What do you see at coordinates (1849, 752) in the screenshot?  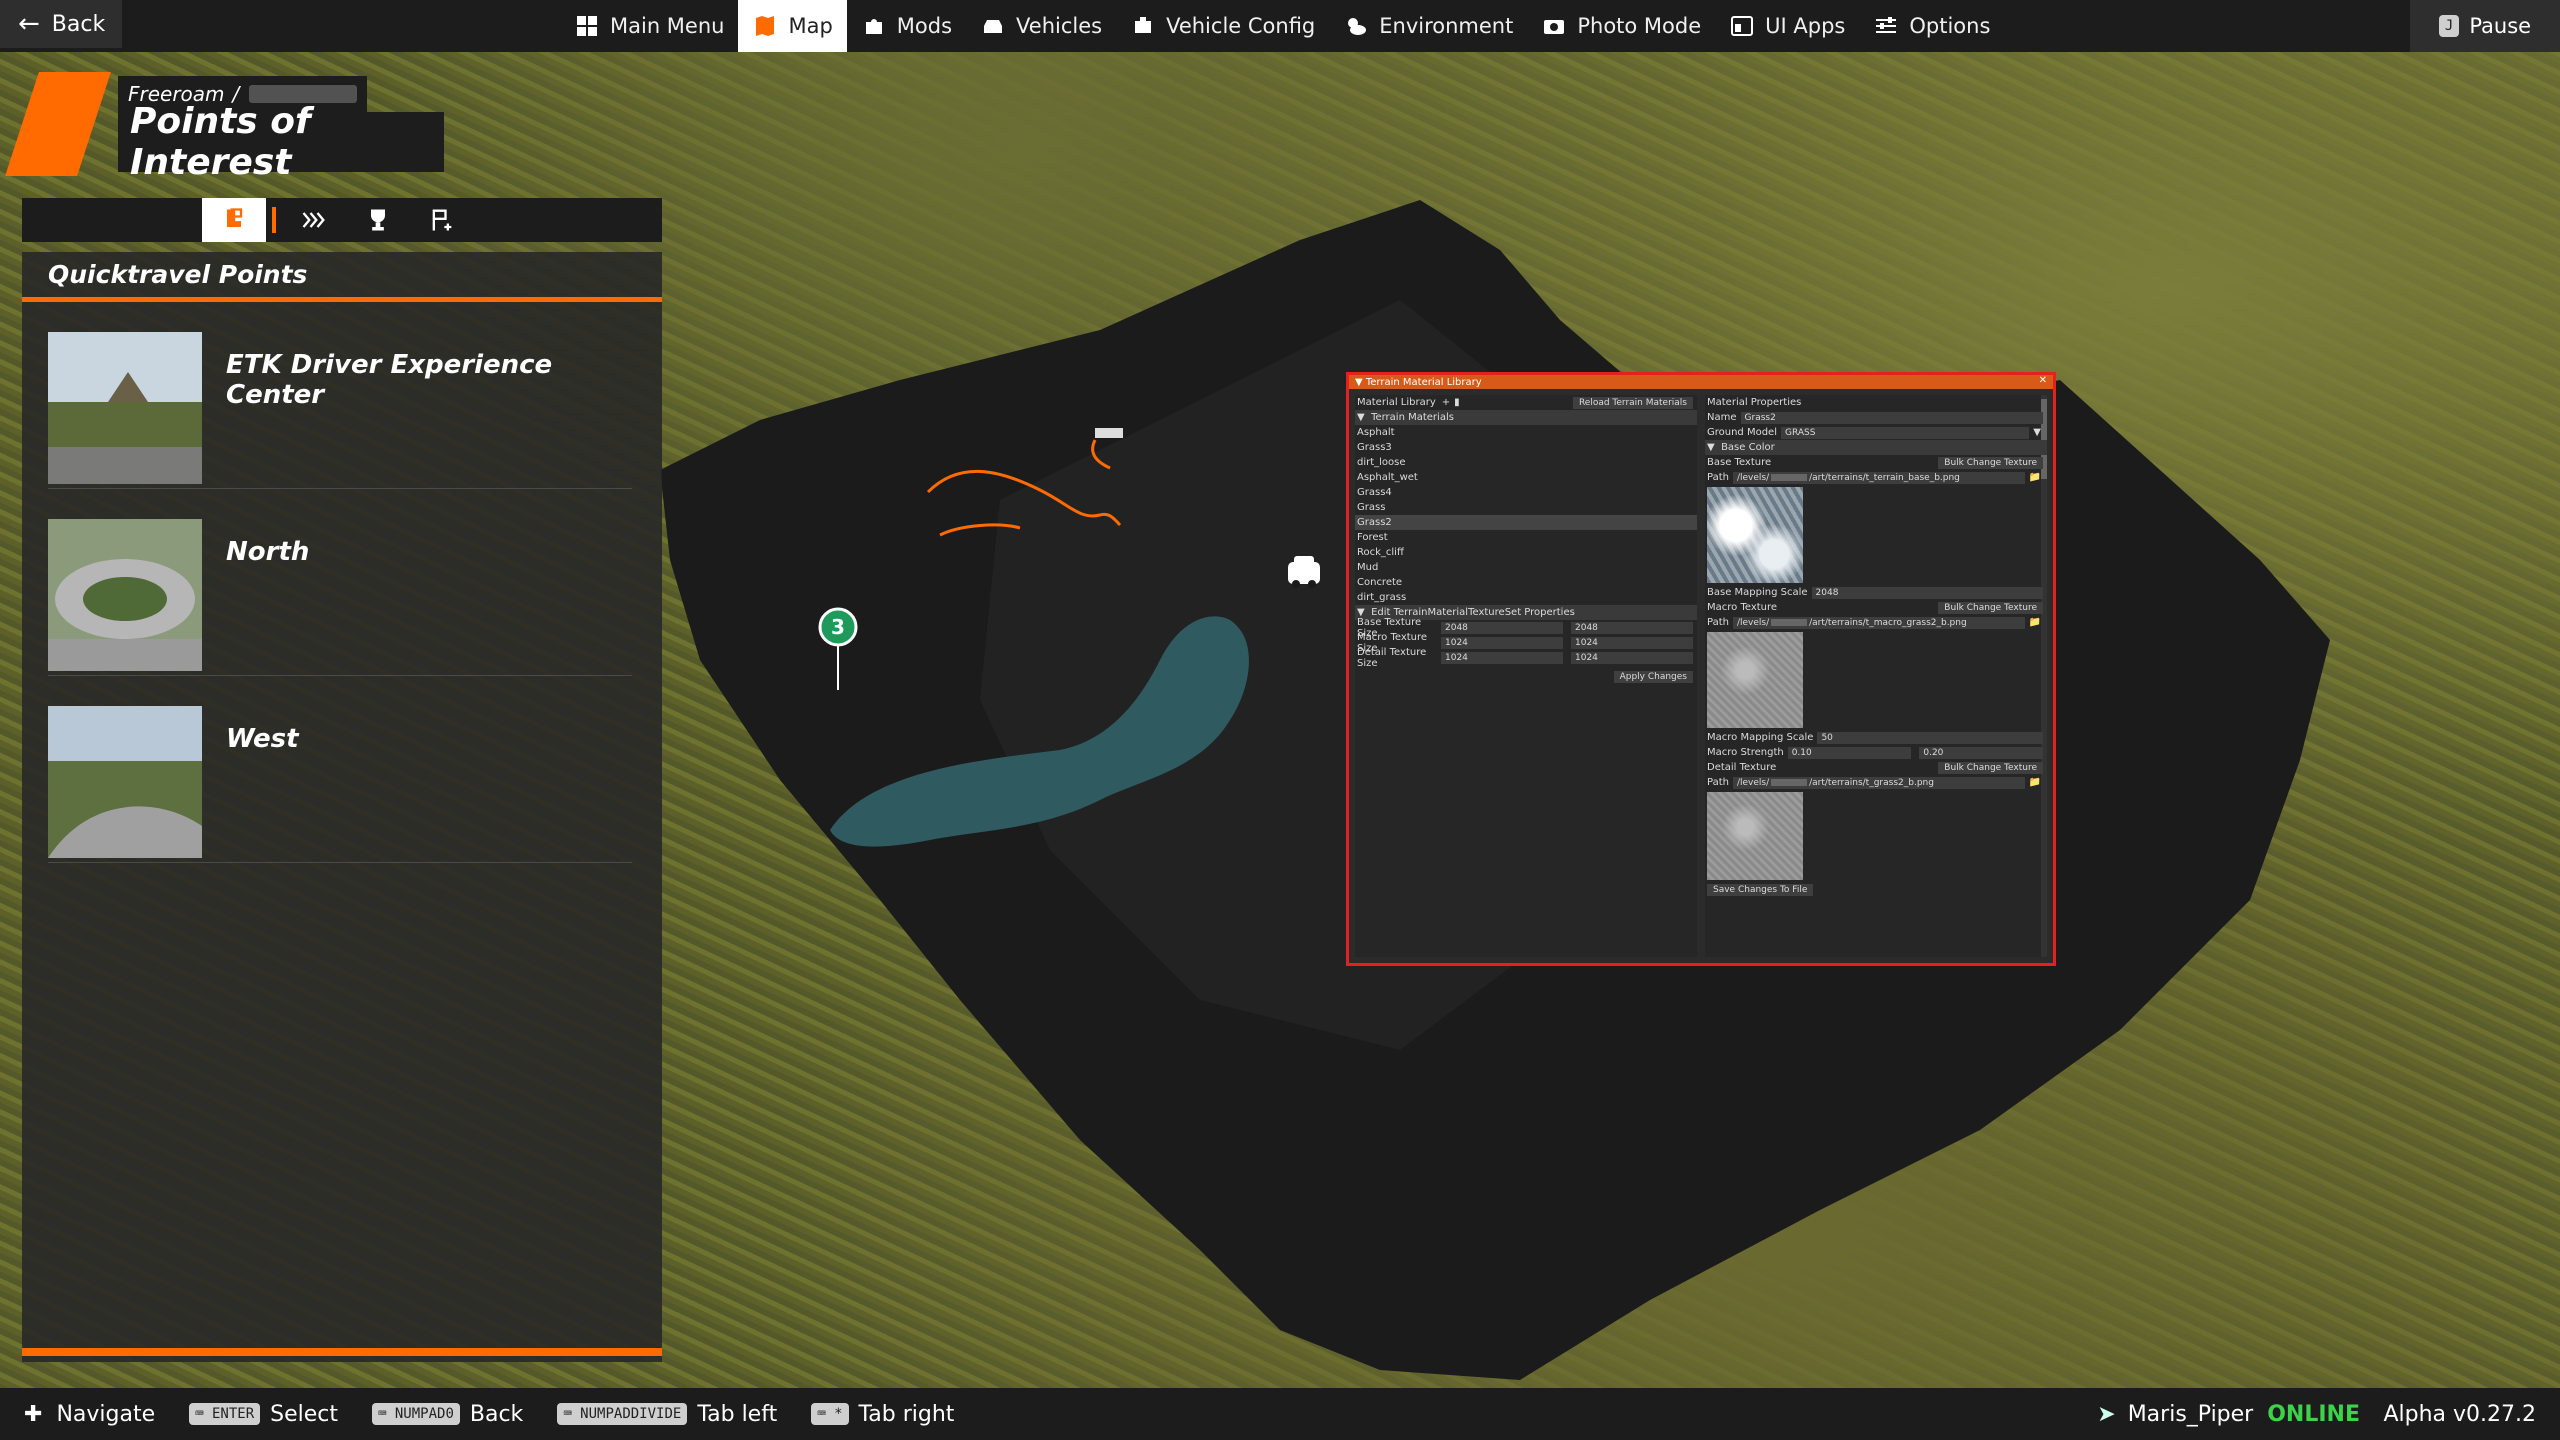 I see `strength-input: 0.10` at bounding box center [1849, 752].